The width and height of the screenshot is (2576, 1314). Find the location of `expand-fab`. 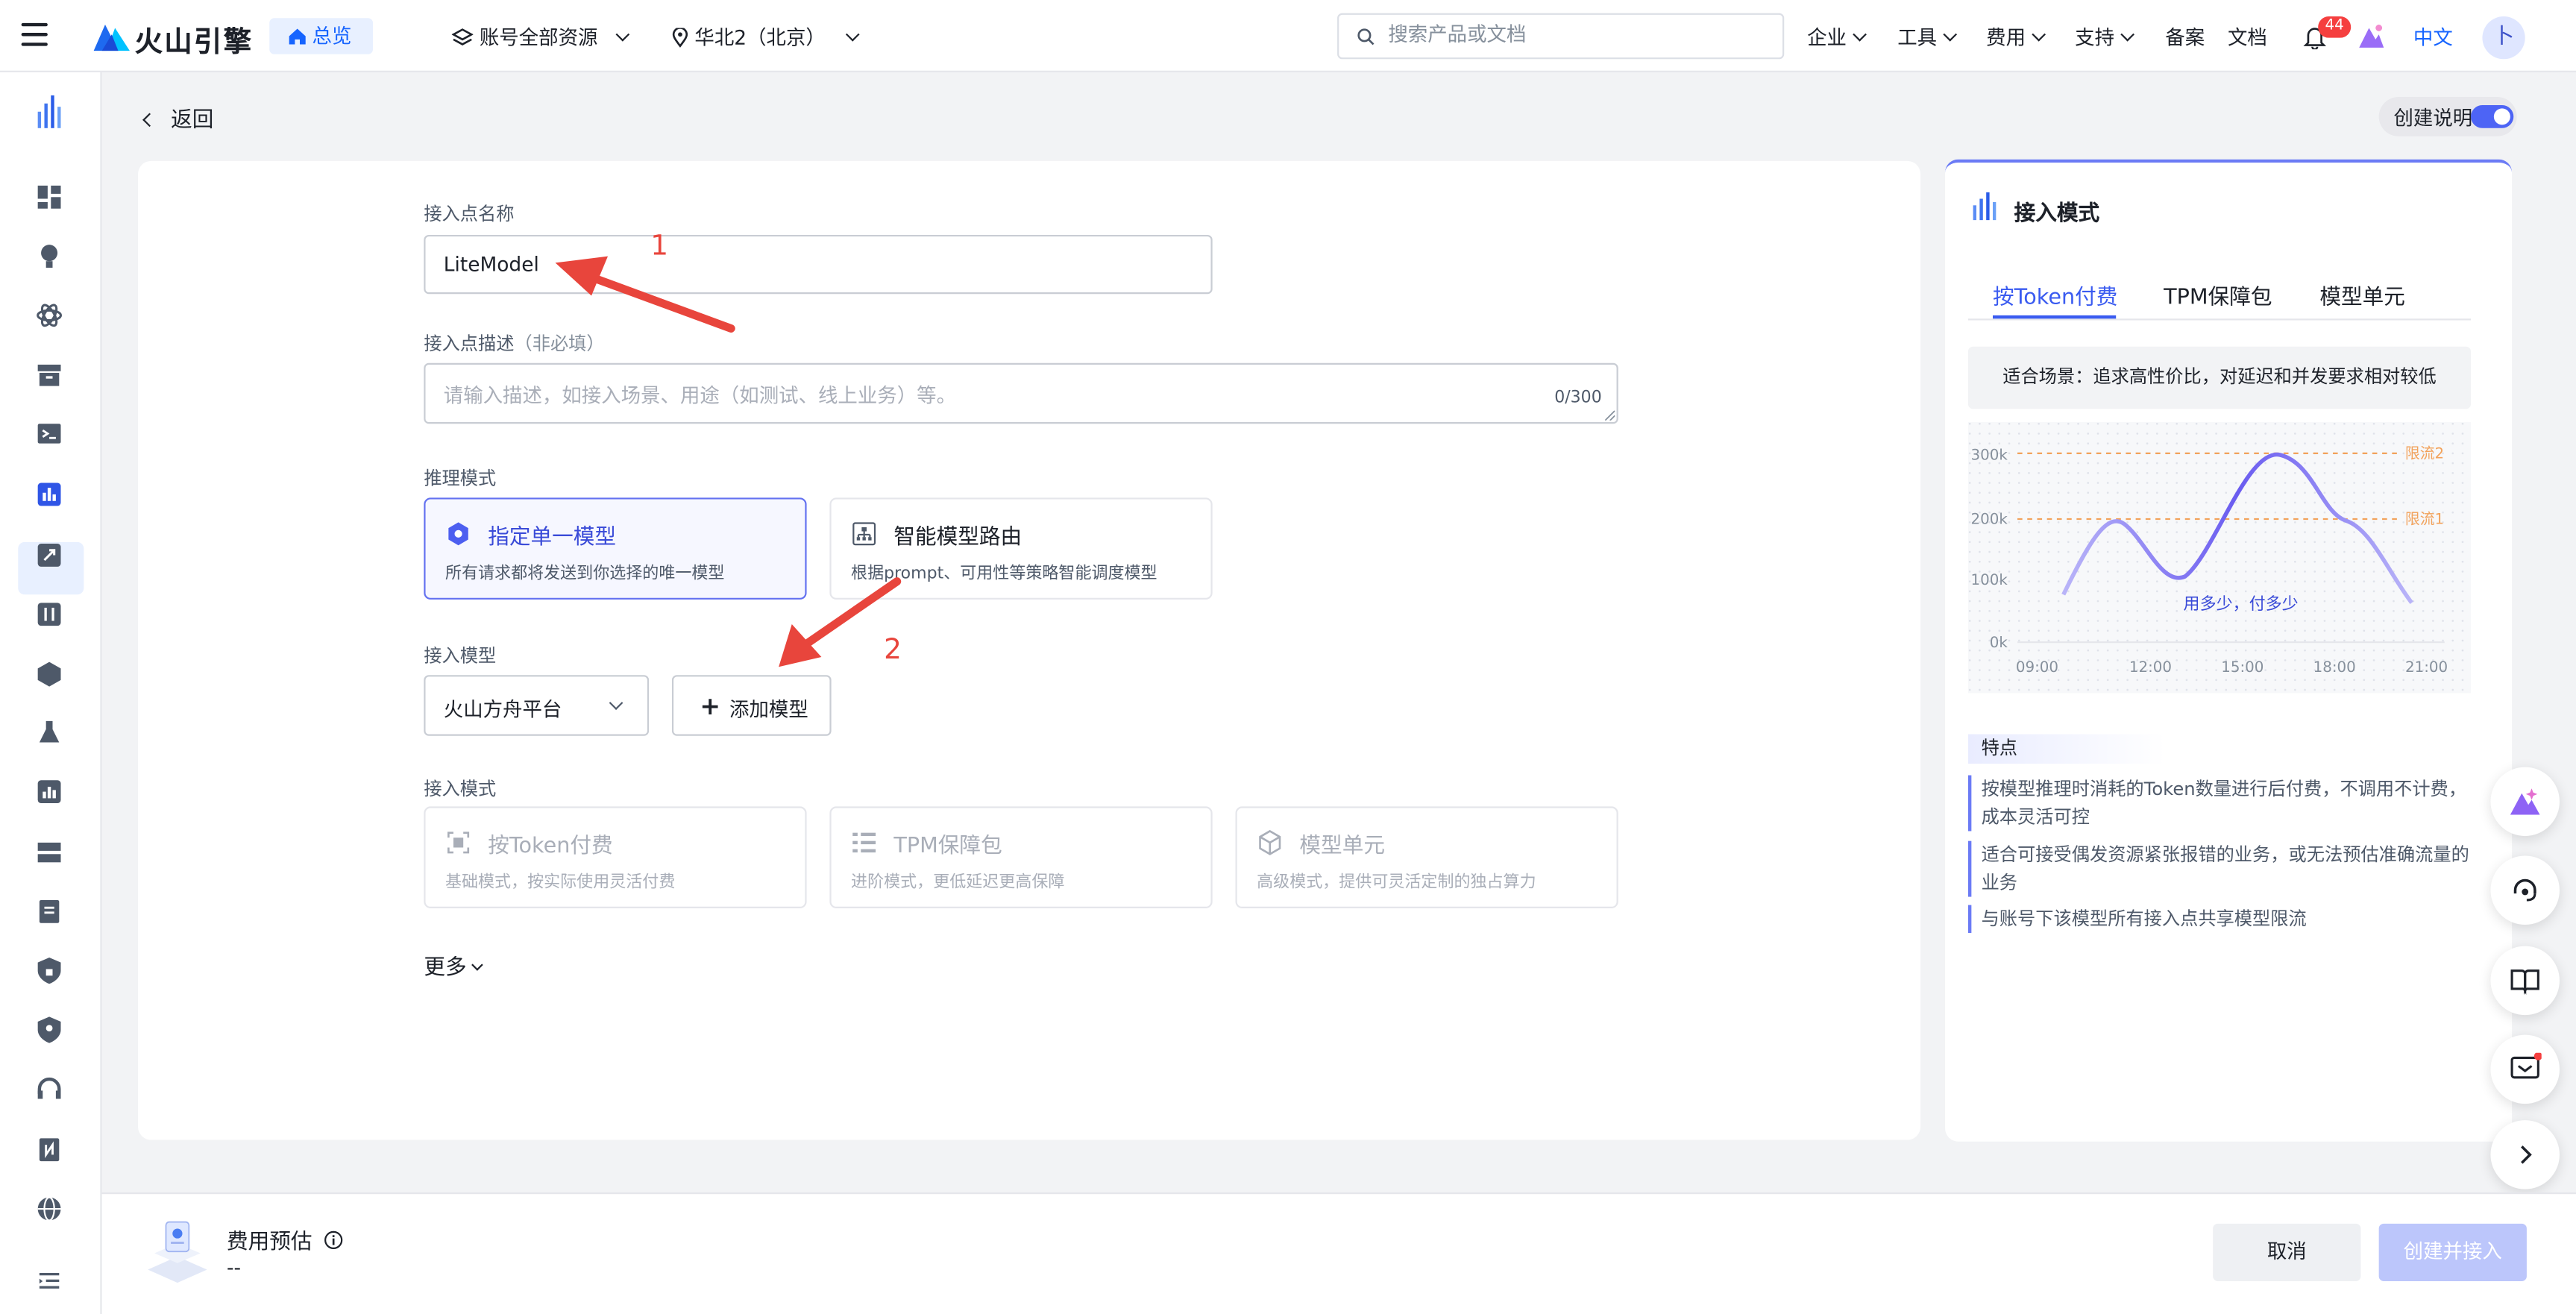

expand-fab is located at coordinates (2525, 1154).